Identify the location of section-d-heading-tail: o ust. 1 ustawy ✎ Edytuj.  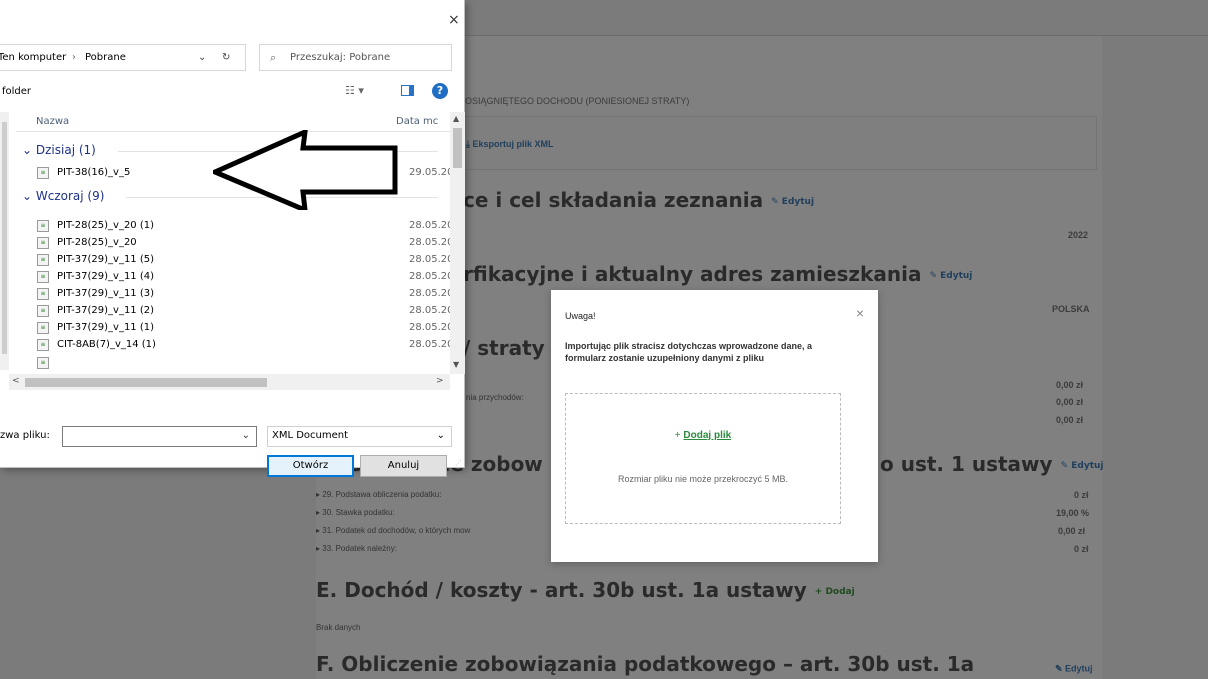
(992, 464).